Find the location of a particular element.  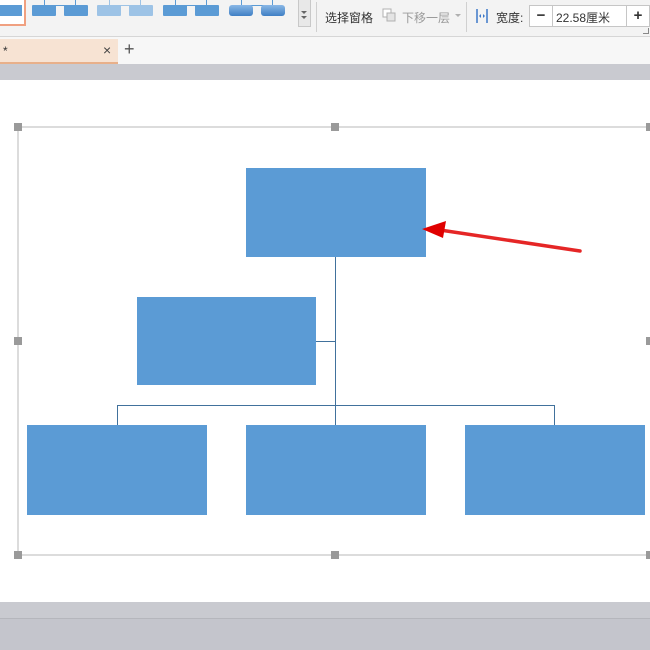

org-chart-assistant-box is located at coordinates (226, 341).